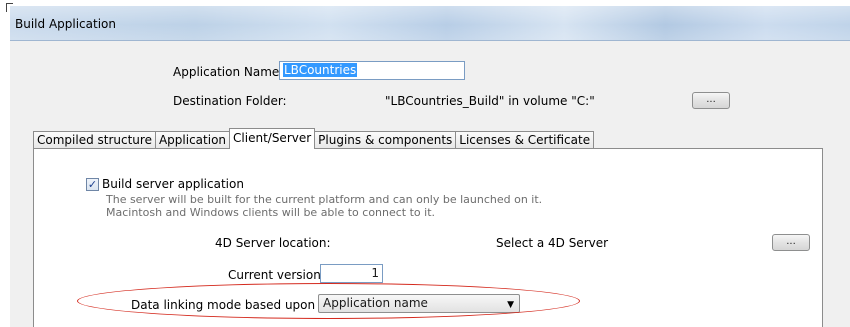 The image size is (850, 327). I want to click on window-left-edge, so click(5, 163).